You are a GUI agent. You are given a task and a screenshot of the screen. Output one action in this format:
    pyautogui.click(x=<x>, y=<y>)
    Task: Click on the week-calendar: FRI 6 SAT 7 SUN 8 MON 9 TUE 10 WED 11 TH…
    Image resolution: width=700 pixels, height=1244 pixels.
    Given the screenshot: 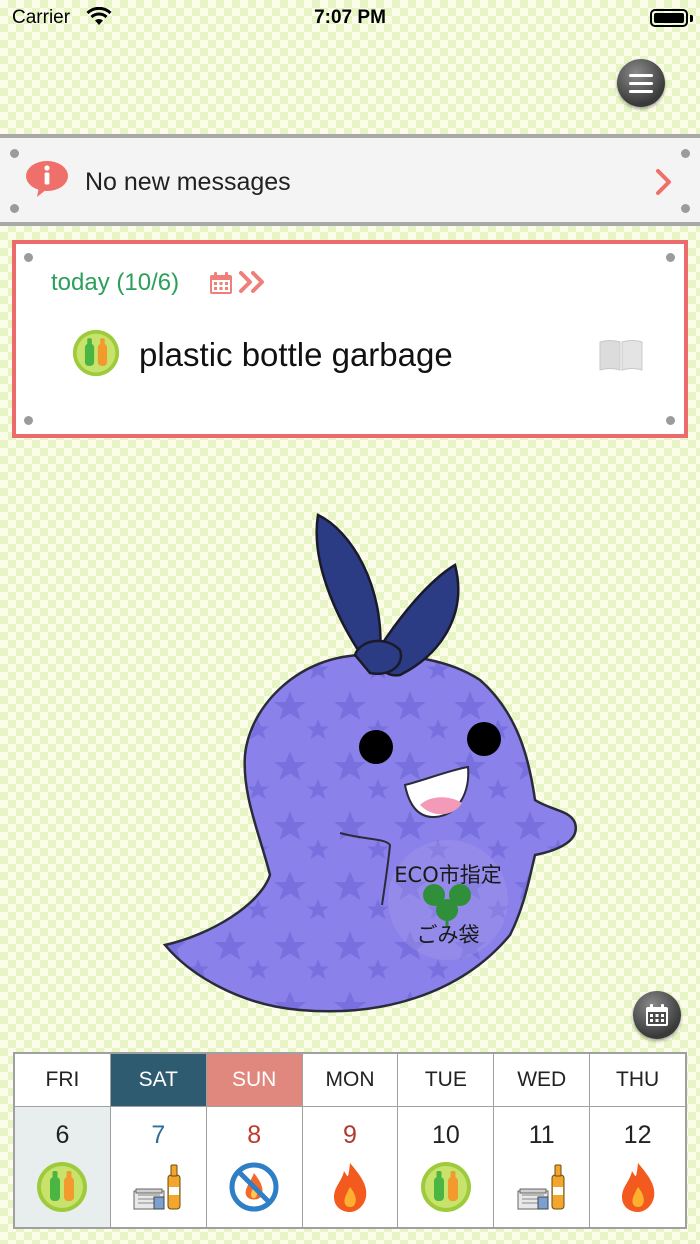 What is the action you would take?
    pyautogui.click(x=350, y=1140)
    